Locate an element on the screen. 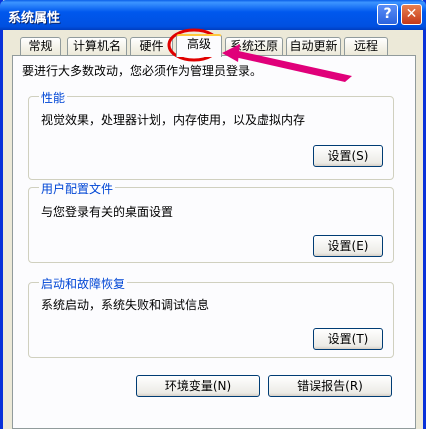  user-profiles-description: 与您登录有关的桌面设置 is located at coordinates (107, 212).